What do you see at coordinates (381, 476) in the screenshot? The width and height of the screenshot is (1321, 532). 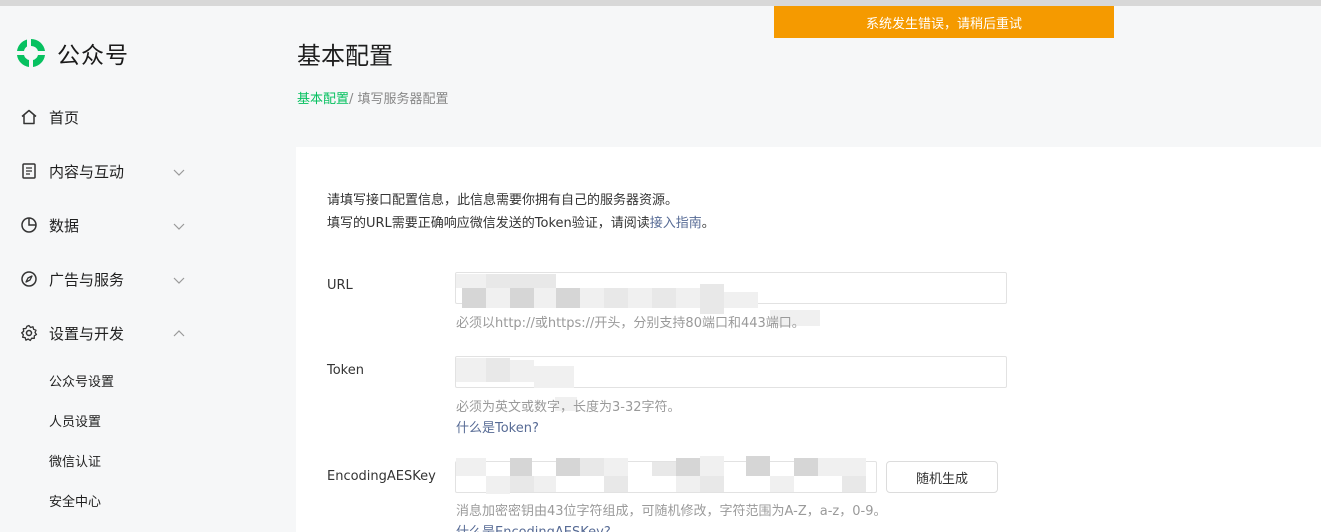 I see `aeskey-label: EncodingAESKey` at bounding box center [381, 476].